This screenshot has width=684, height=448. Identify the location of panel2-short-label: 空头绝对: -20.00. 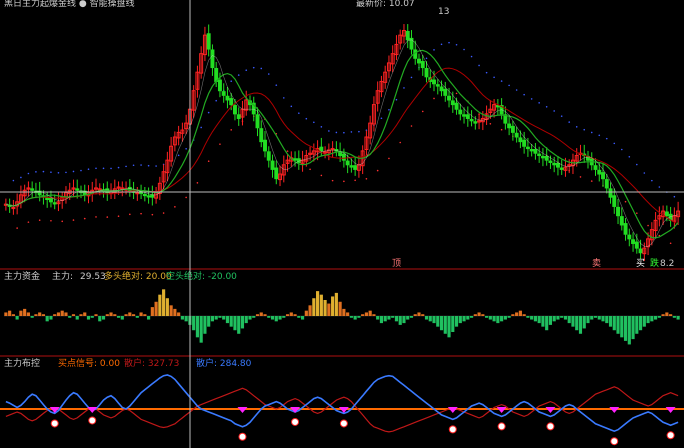
(201, 276).